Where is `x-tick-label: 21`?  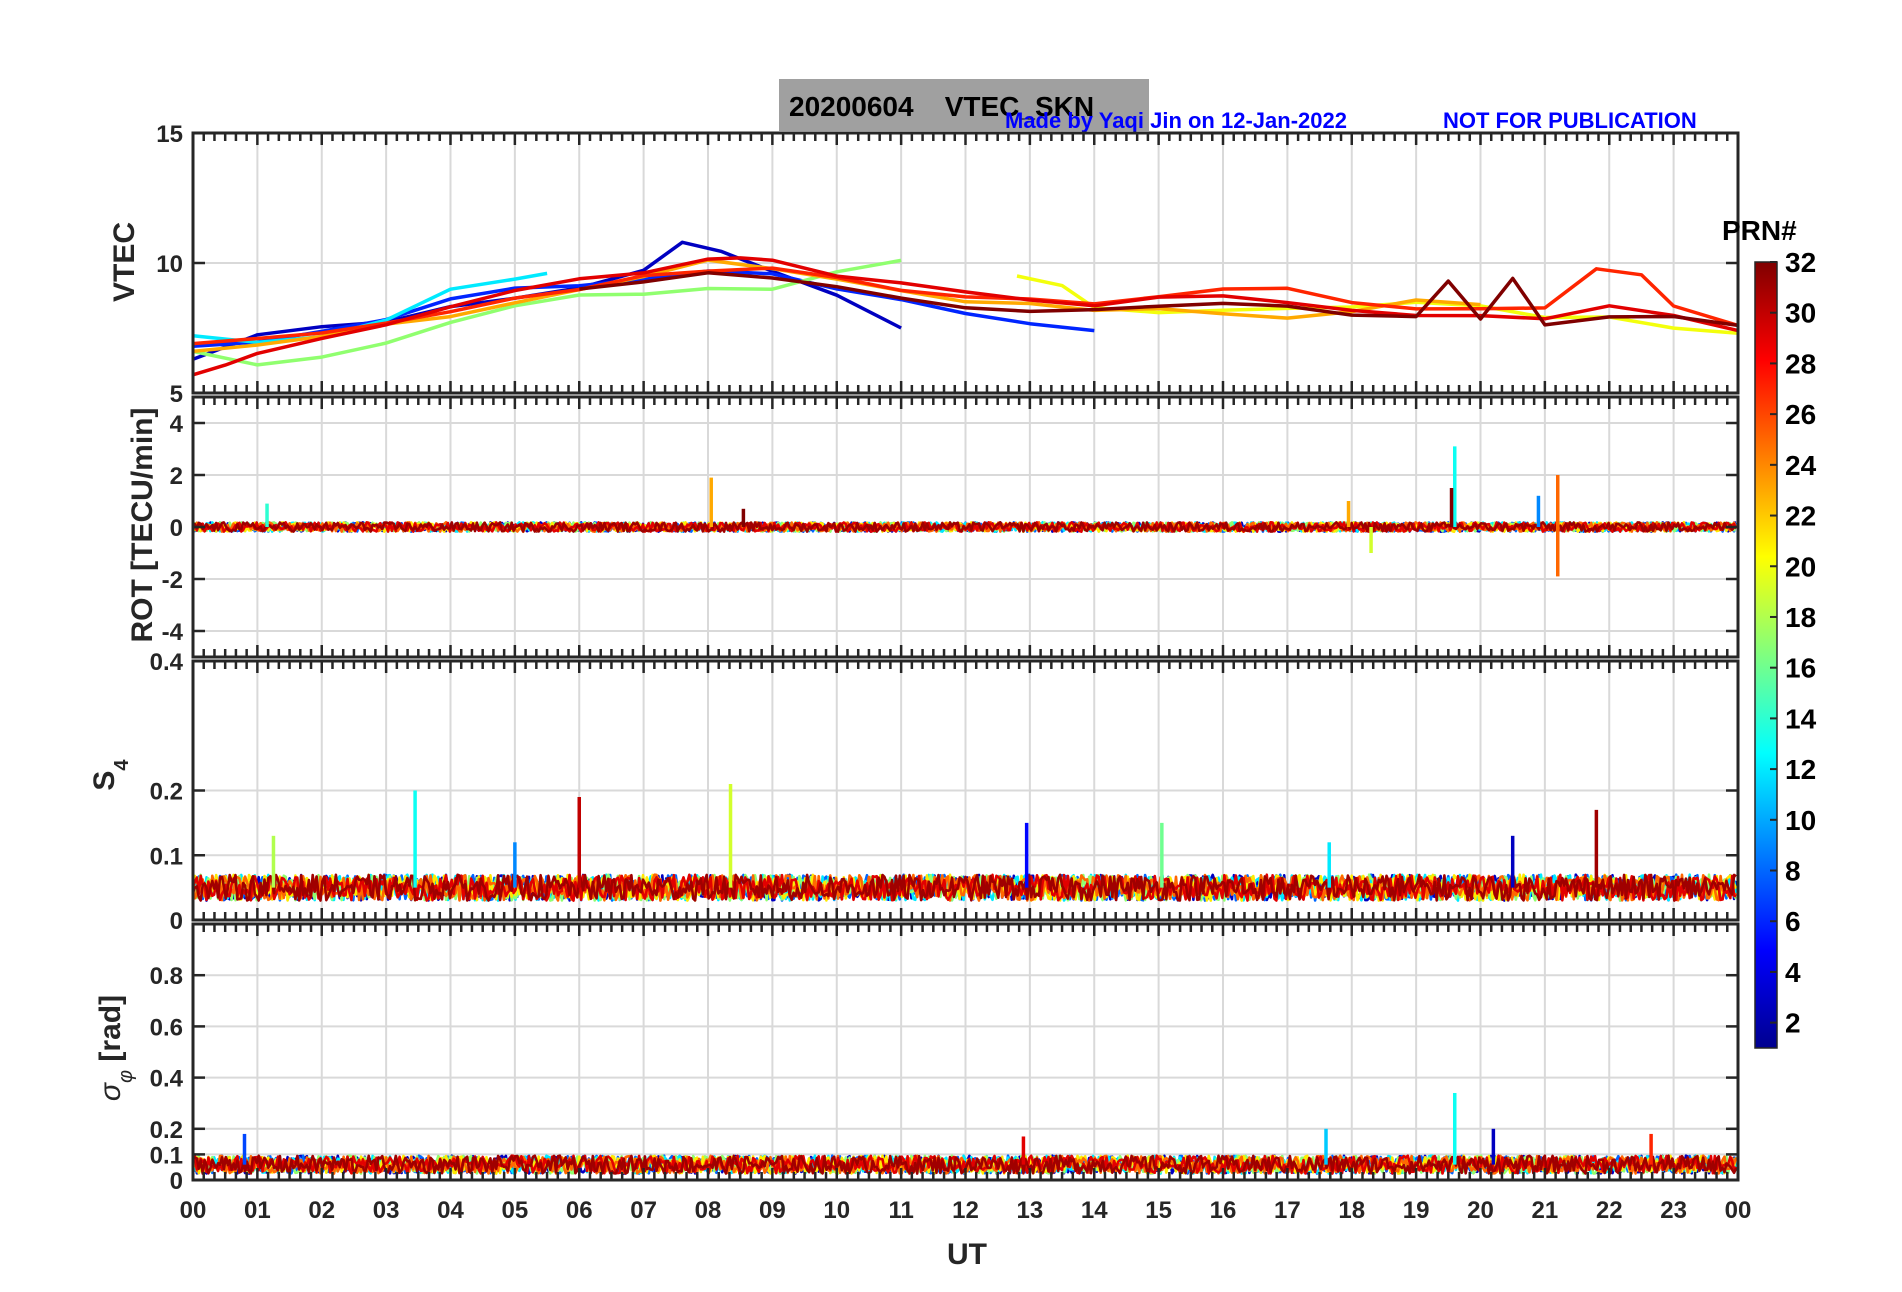
x-tick-label: 21 is located at coordinates (1545, 1210).